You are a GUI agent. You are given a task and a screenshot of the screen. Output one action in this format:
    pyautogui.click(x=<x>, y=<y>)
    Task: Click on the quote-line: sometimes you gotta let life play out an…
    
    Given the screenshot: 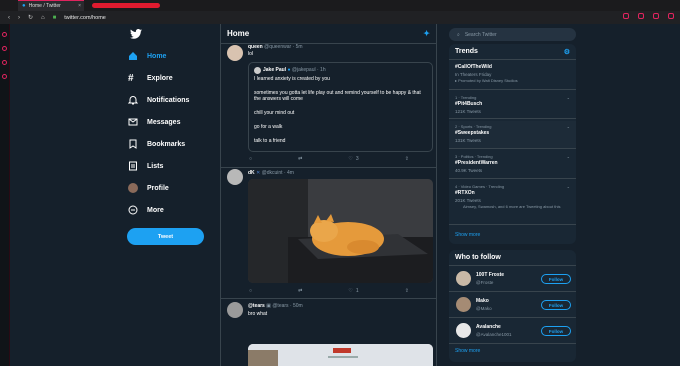 What is the action you would take?
    pyautogui.click(x=337, y=96)
    